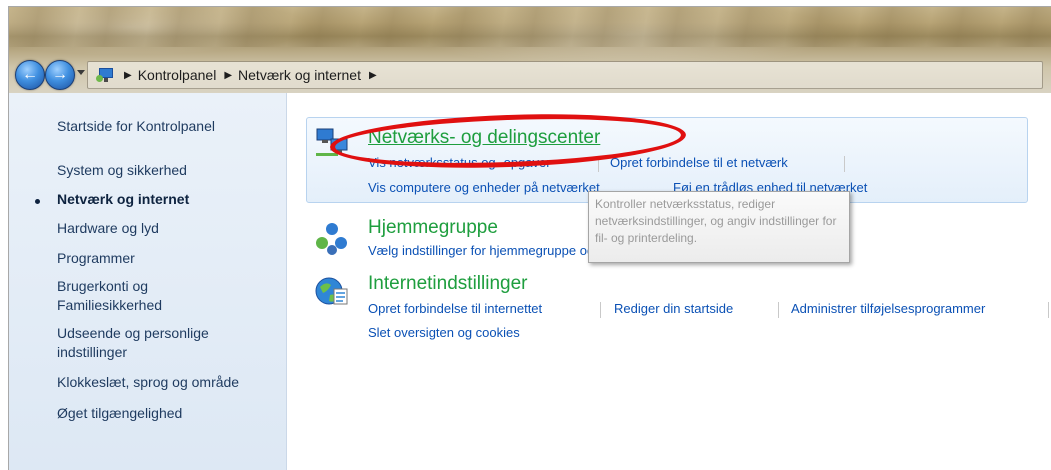 This screenshot has height=470, width=1051. Describe the element at coordinates (447, 284) in the screenshot. I see `category-title-internetindstillinger: Internetindstillinger` at that location.